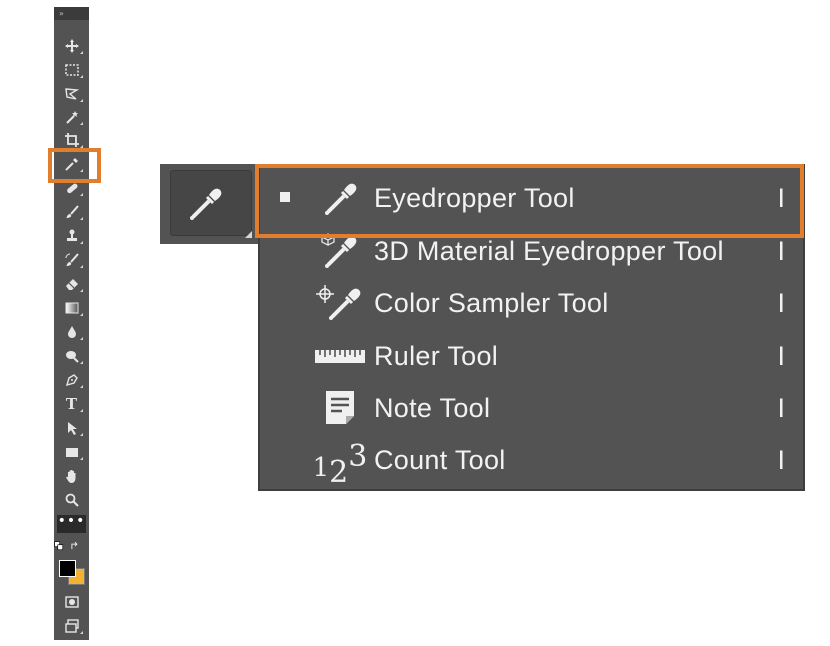 The height and width of the screenshot is (646, 830). I want to click on path-selection-icon, so click(72, 428).